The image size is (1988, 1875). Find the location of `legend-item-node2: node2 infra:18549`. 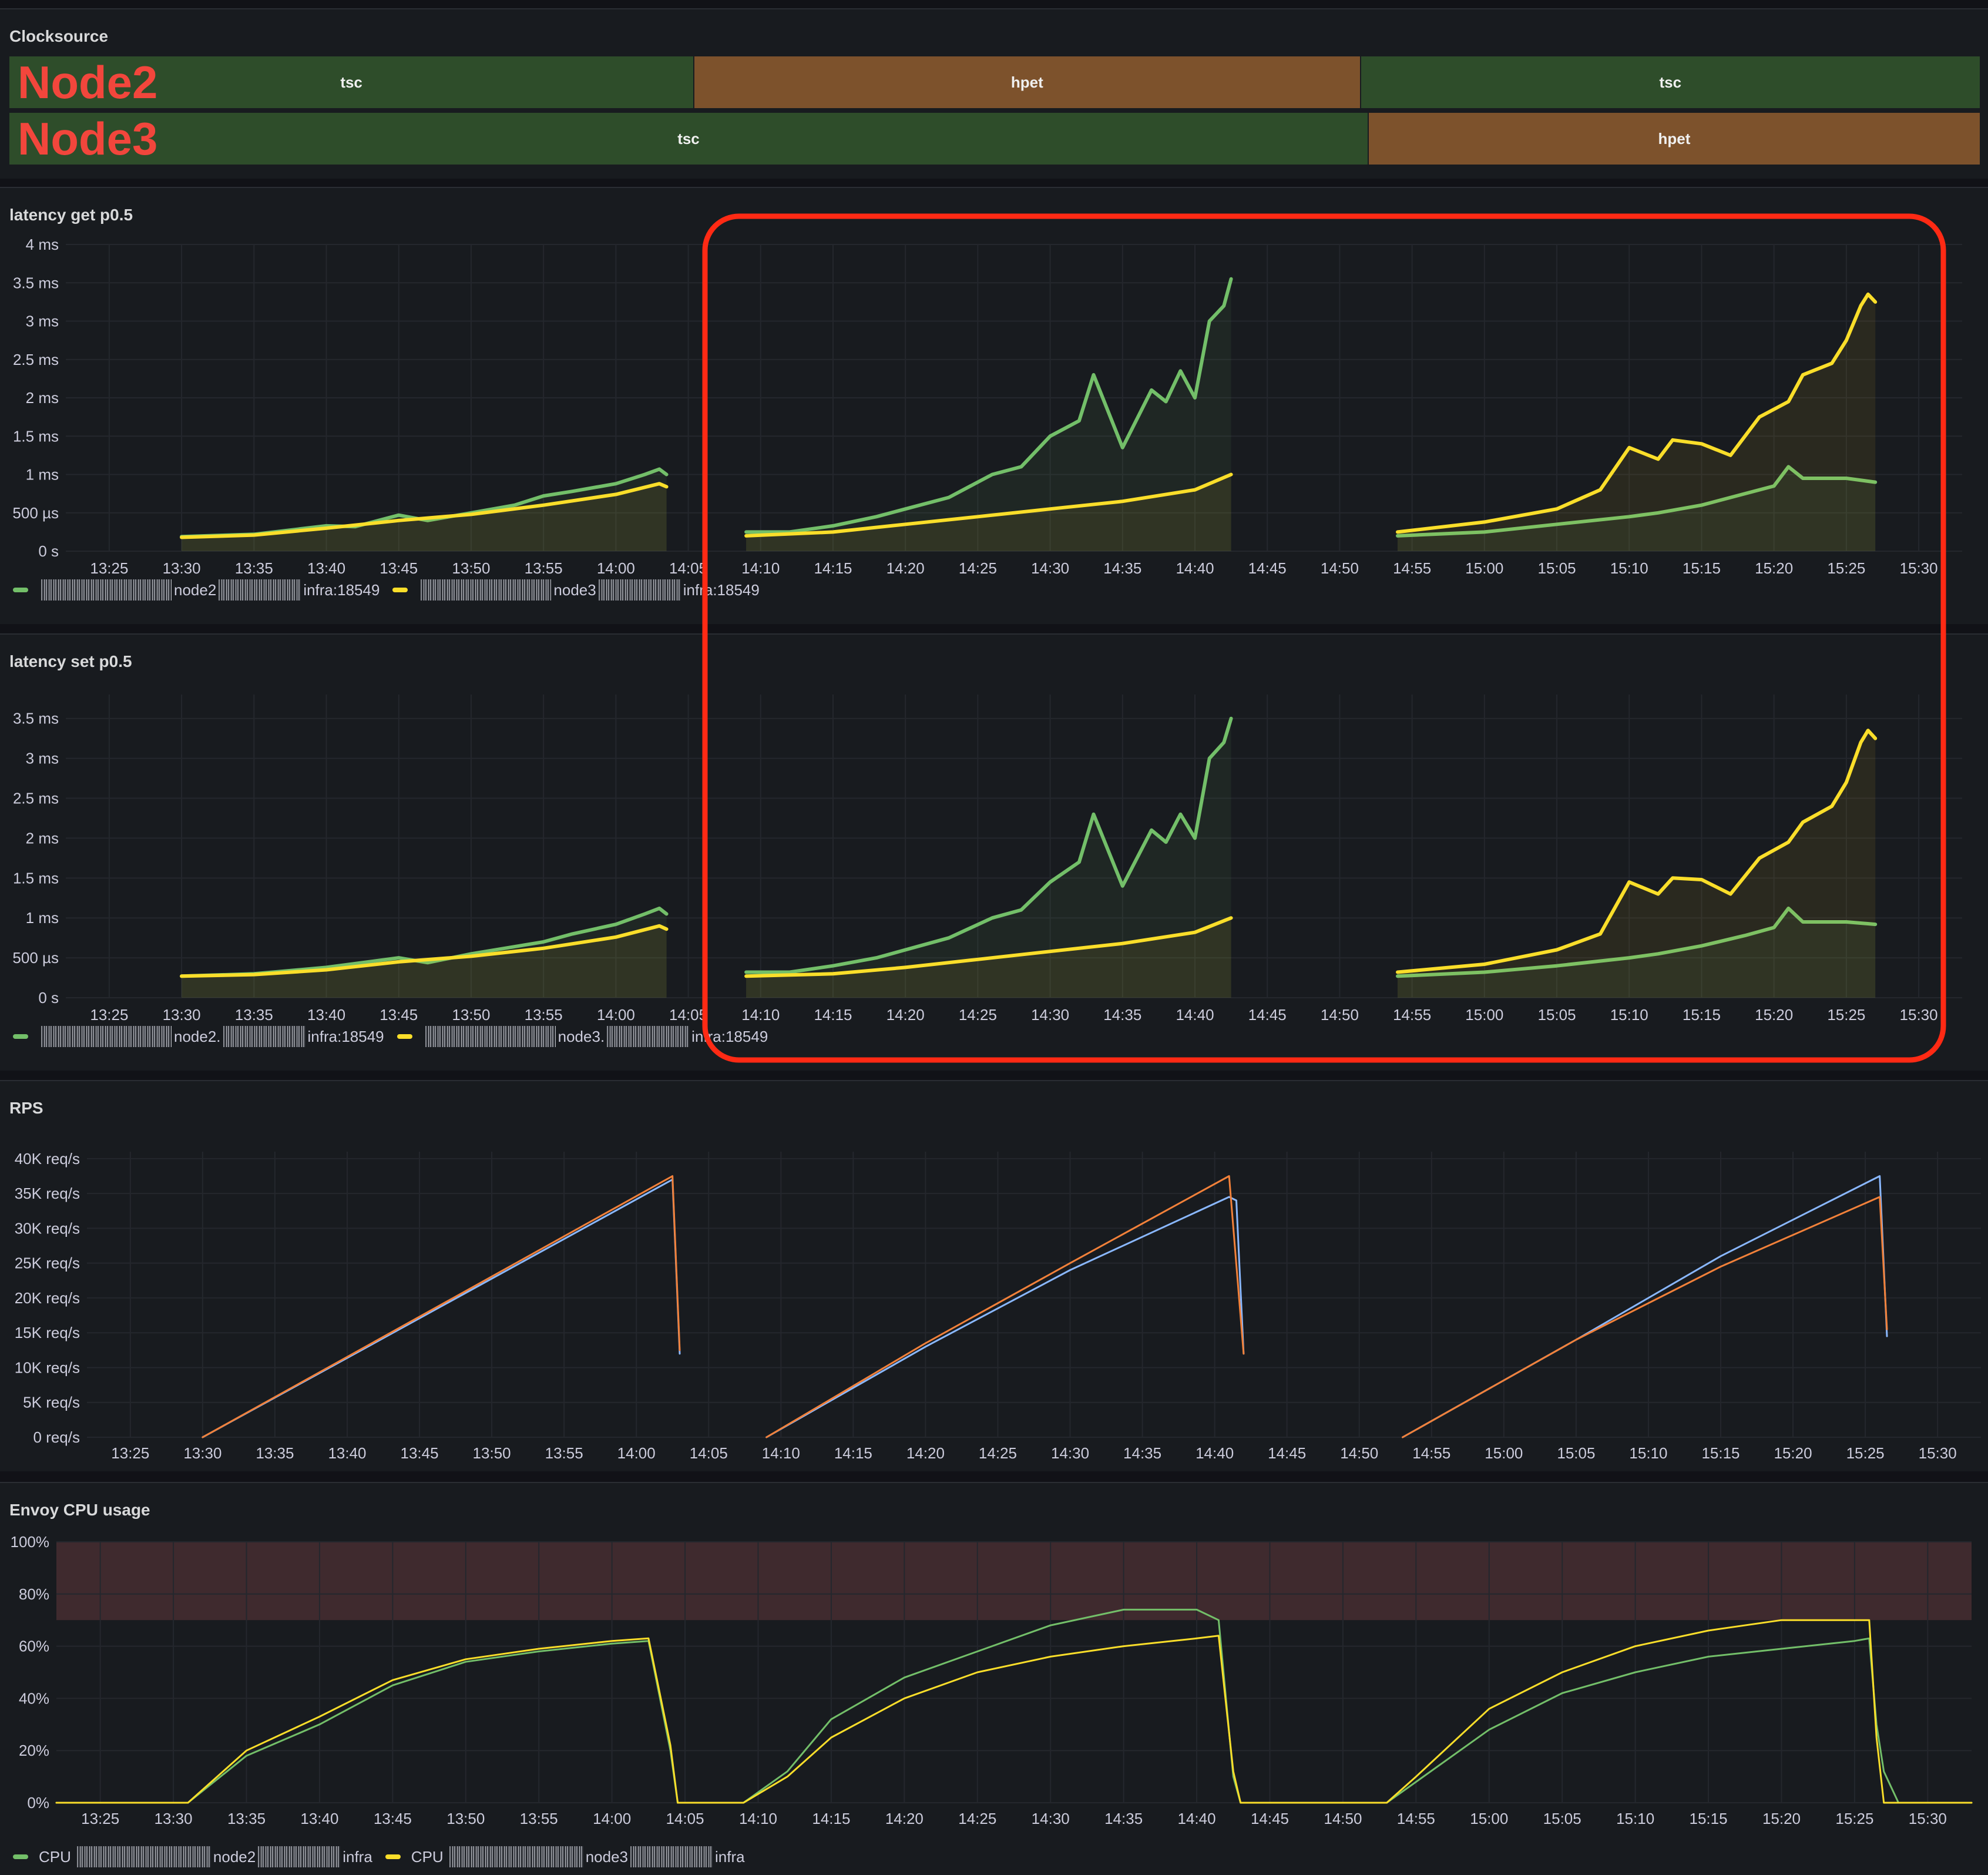

legend-item-node2: node2 infra:18549 is located at coordinates (197, 590).